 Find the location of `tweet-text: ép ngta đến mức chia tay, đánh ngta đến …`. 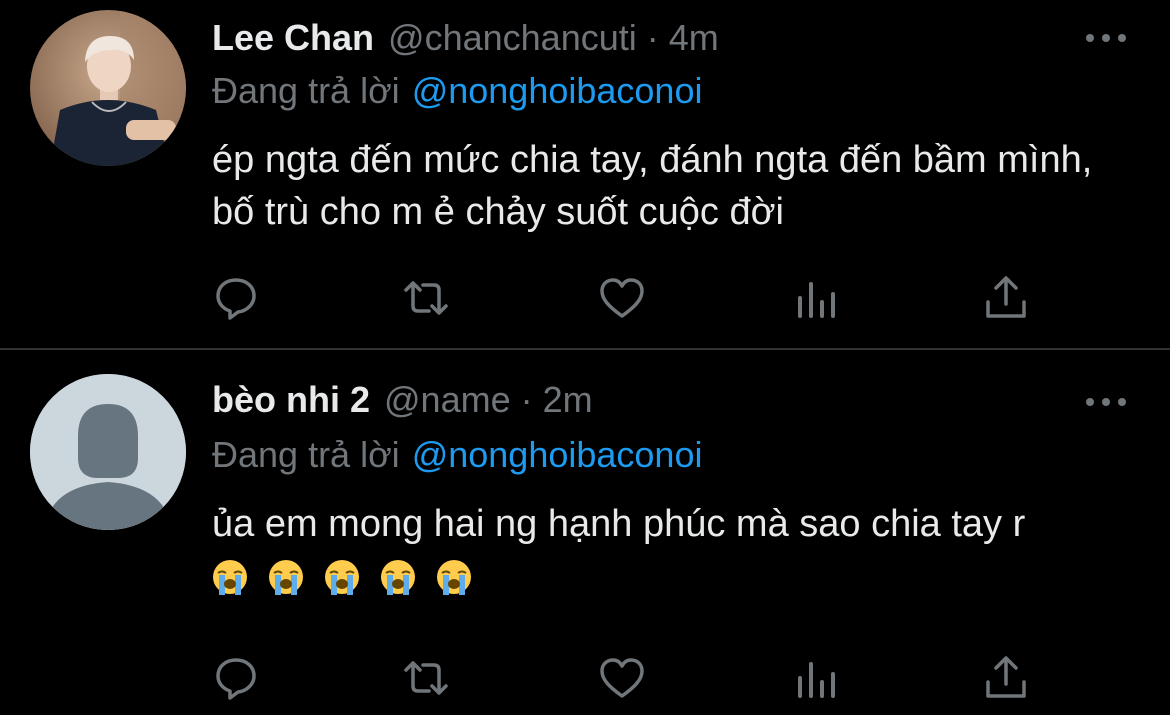

tweet-text: ép ngta đến mức chia tay, đánh ngta đến … is located at coordinates (652, 186).